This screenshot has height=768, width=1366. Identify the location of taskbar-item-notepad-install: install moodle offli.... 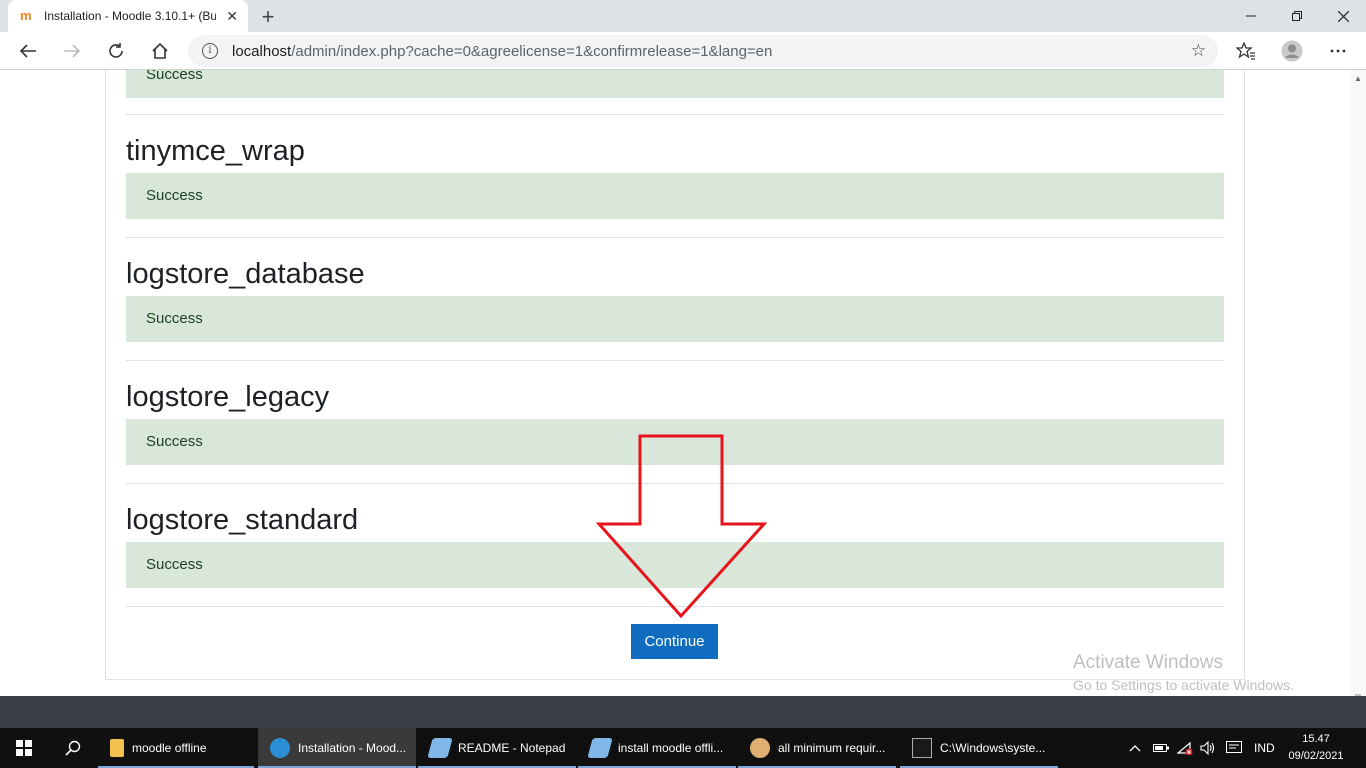
(657, 748).